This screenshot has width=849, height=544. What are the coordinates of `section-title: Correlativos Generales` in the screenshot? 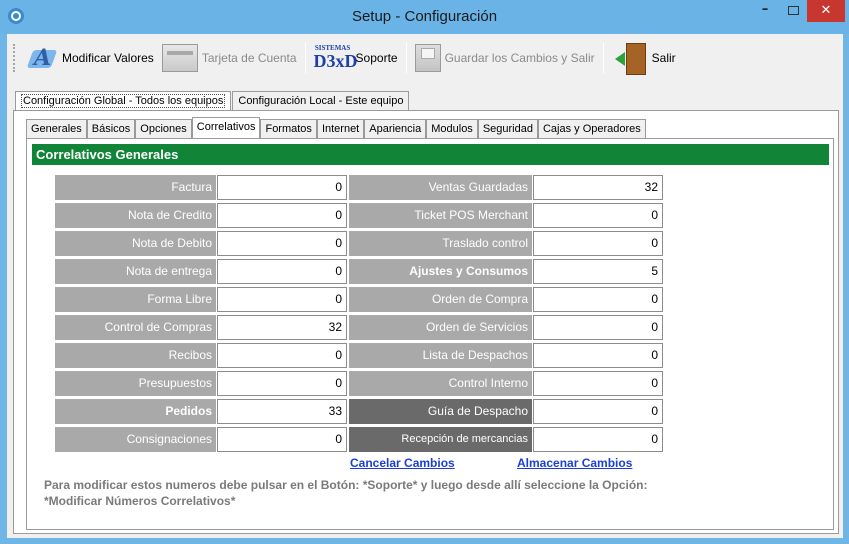 It's located at (430, 154).